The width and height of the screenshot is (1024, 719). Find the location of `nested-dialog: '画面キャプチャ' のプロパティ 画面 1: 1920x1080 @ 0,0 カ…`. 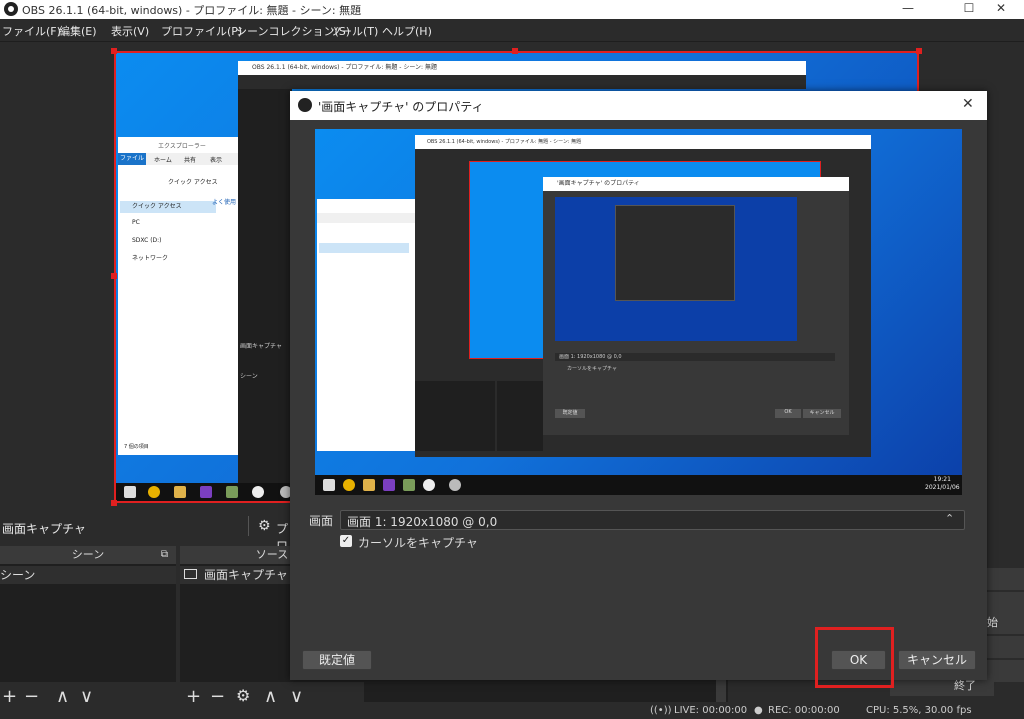

nested-dialog: '画面キャプチャ' のプロパティ 画面 1: 1920x1080 @ 0,0 カ… is located at coordinates (696, 306).